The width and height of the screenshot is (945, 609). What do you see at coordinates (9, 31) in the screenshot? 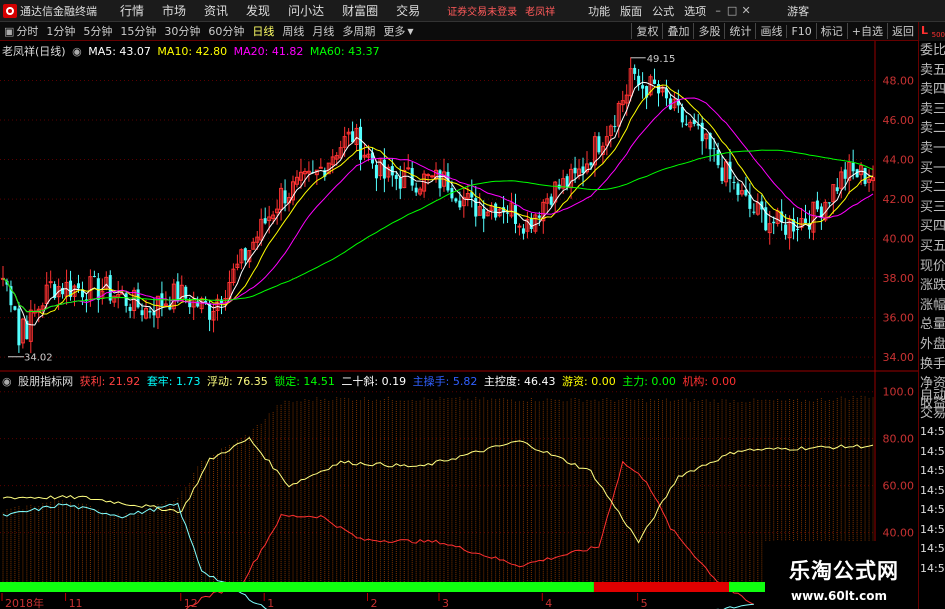
I see `window-icon: ▣` at bounding box center [9, 31].